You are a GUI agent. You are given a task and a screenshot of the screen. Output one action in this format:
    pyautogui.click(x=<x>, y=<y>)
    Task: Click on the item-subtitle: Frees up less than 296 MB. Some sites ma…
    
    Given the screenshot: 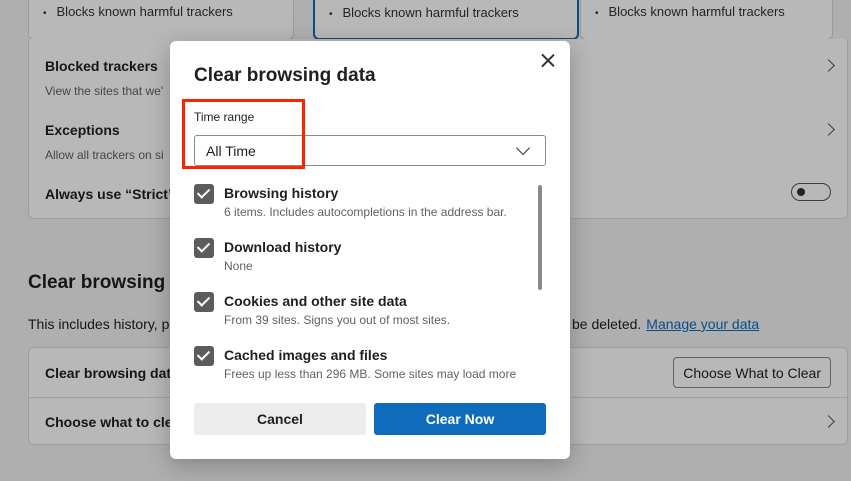 What is the action you would take?
    pyautogui.click(x=370, y=374)
    